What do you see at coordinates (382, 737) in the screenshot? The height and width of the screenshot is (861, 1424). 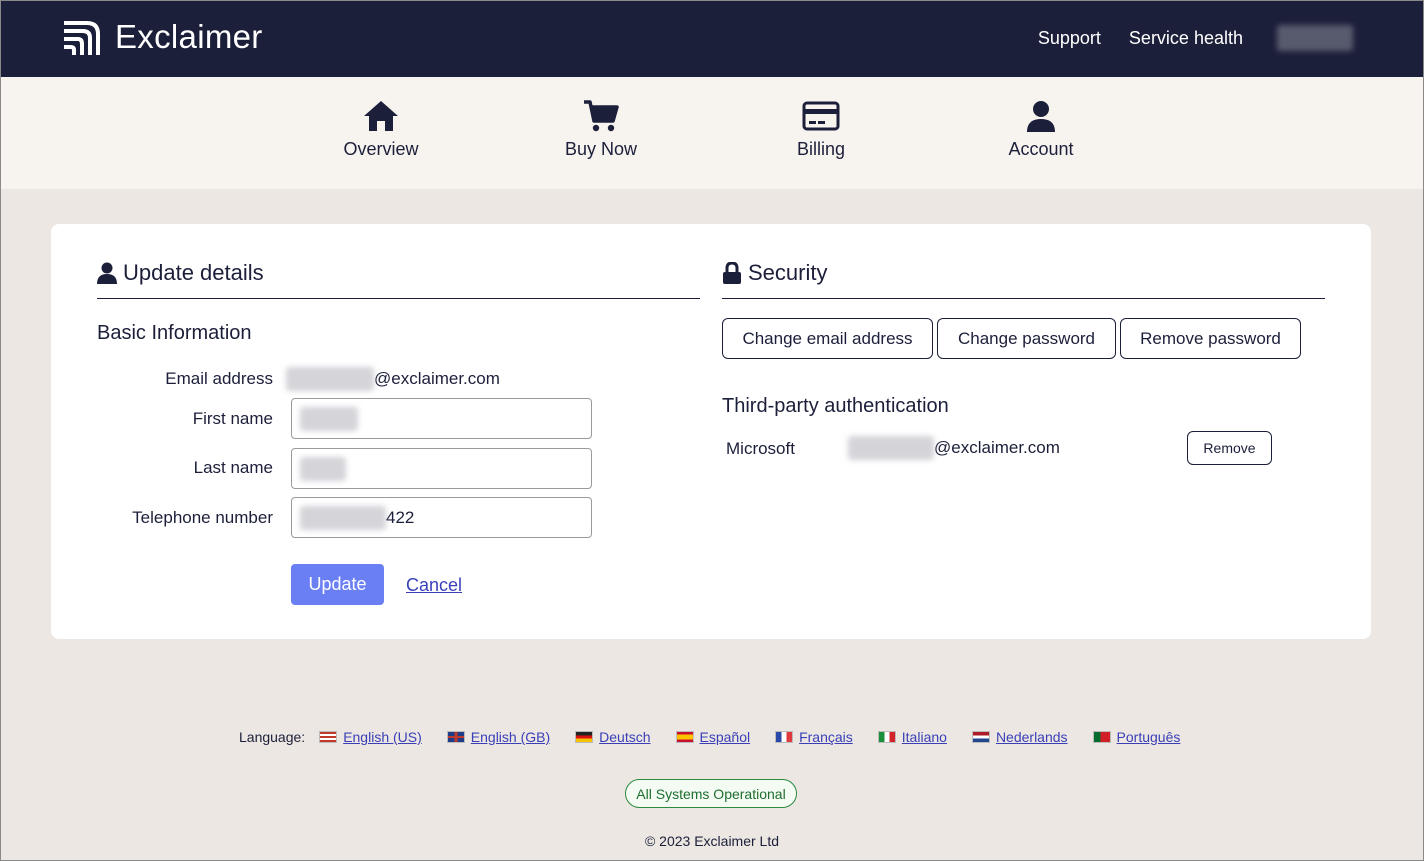 I see `lang-link: English (US)` at bounding box center [382, 737].